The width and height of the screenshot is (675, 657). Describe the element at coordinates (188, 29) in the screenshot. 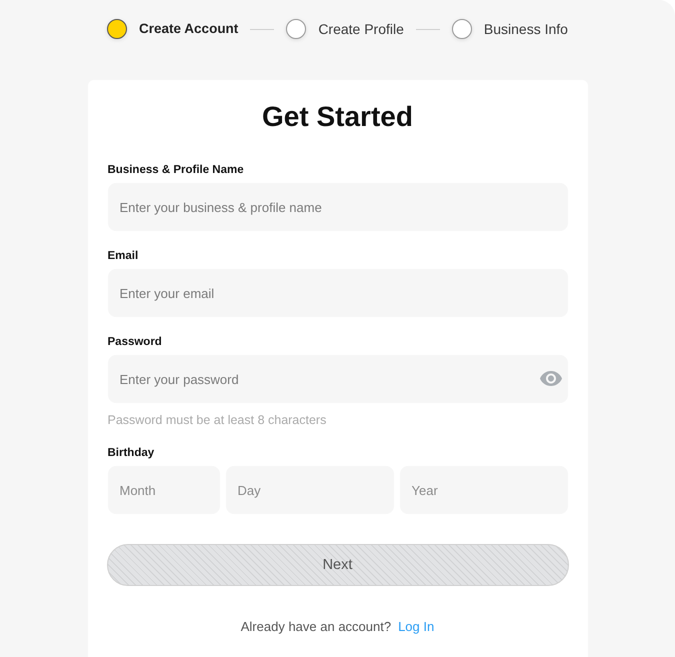

I see `step-label: Create Account` at that location.